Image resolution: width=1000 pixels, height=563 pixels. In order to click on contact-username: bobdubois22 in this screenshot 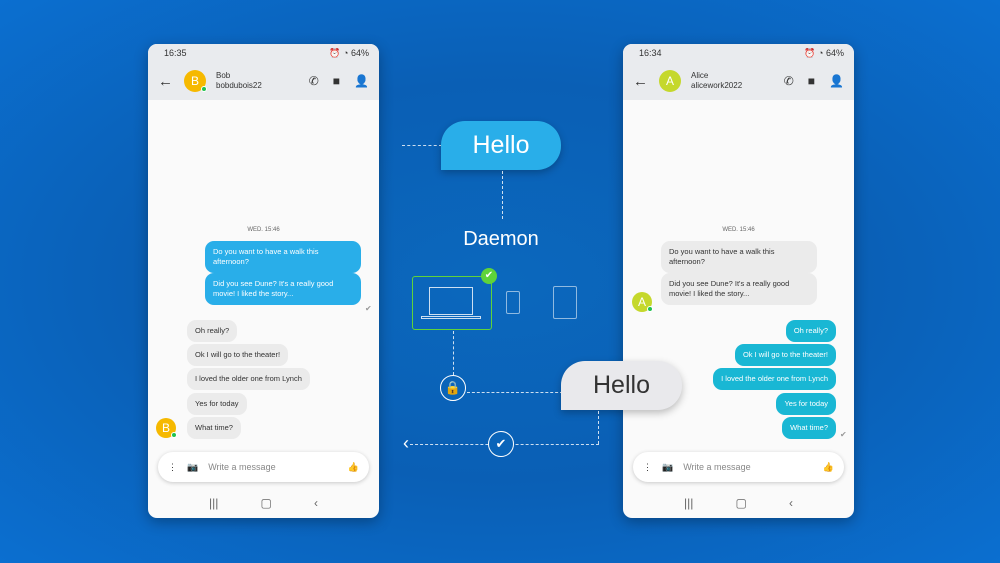, I will do `click(239, 85)`.